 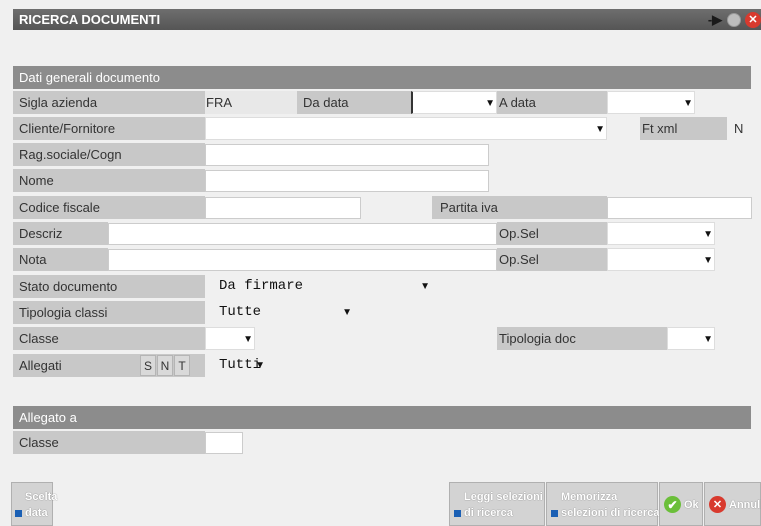 What do you see at coordinates (683, 128) in the screenshot?
I see `ft-xml-label: Ft xml` at bounding box center [683, 128].